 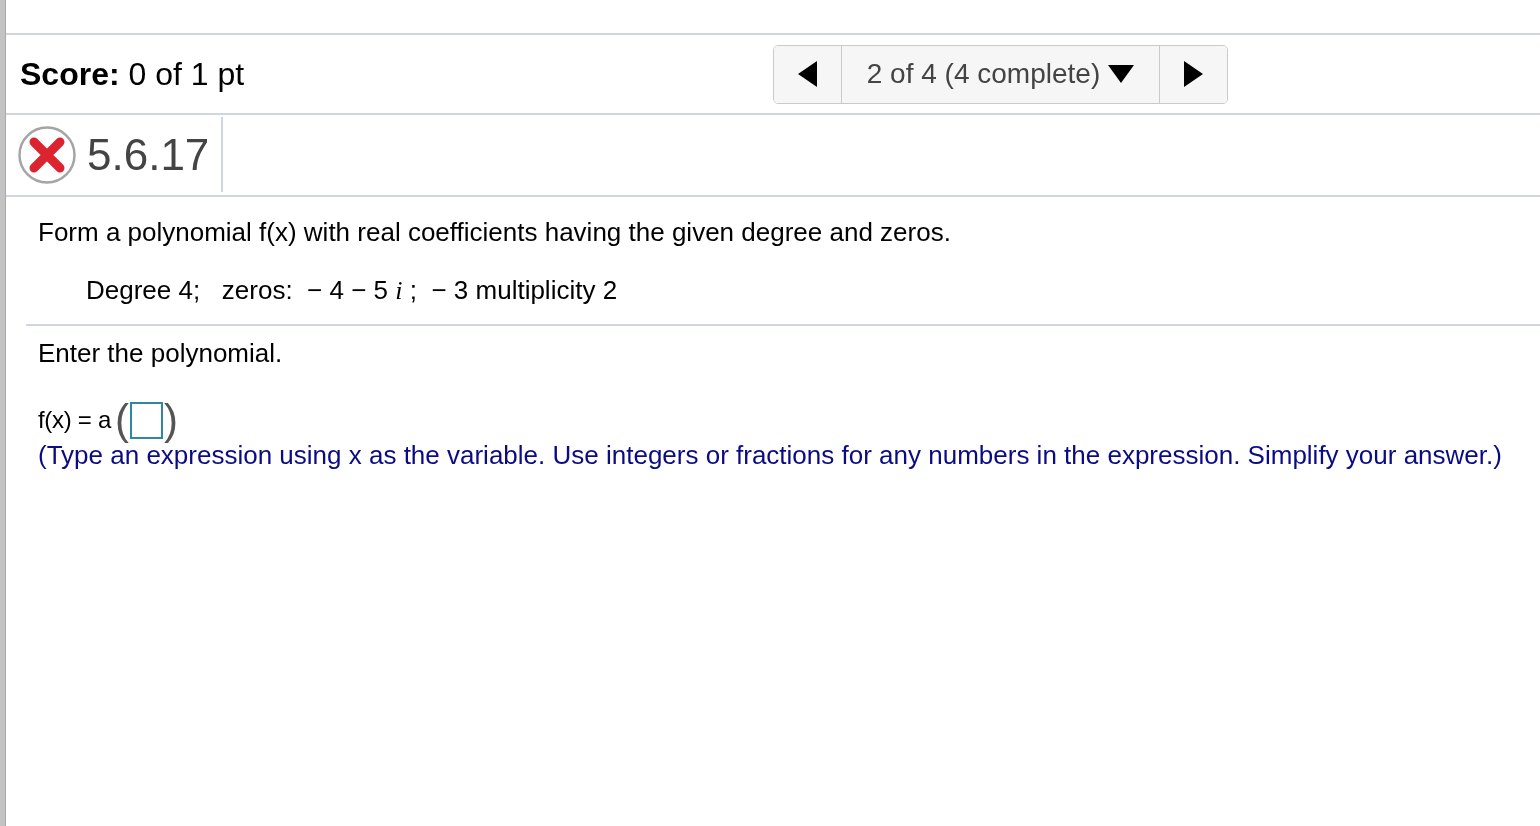 I want to click on answer-field, so click(x=146, y=420).